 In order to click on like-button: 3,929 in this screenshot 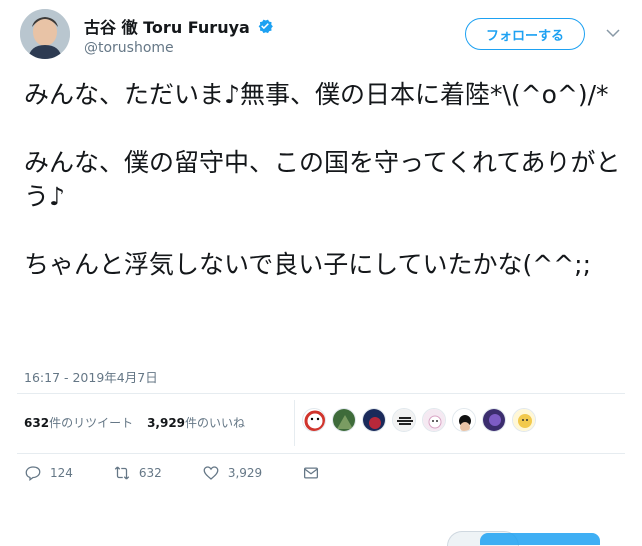, I will do `click(232, 473)`.